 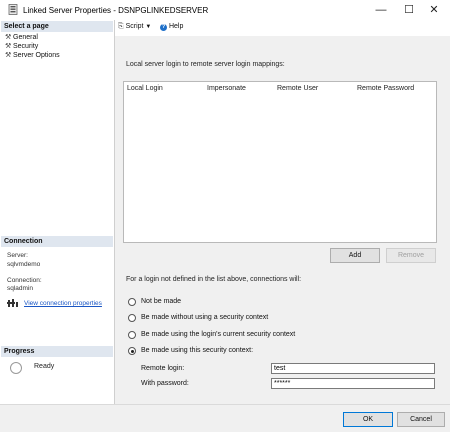 I want to click on sidebar-item-general: ⚒ General, so click(x=21, y=37).